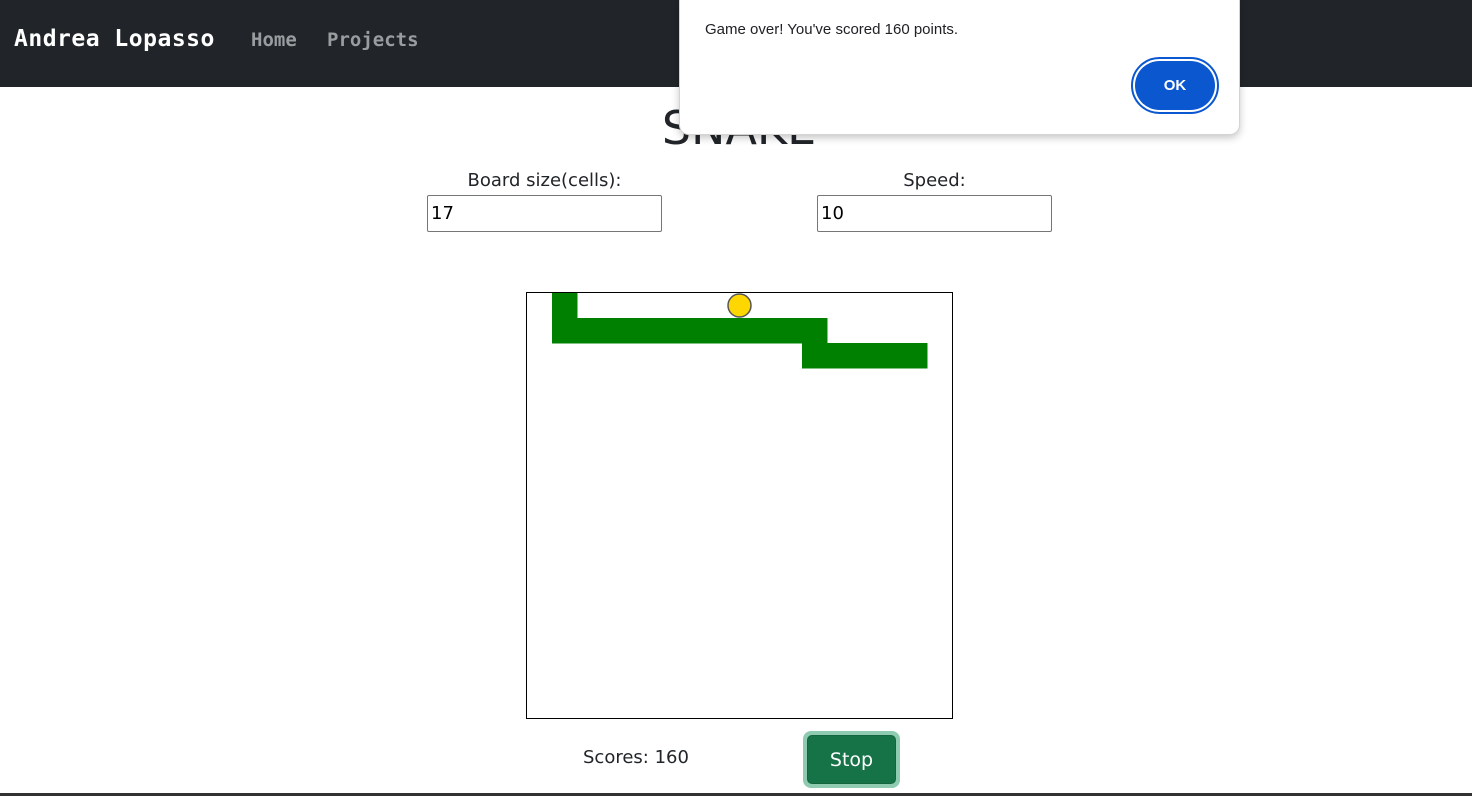 This screenshot has height=796, width=1472. What do you see at coordinates (114, 39) in the screenshot?
I see `brand-logo: Andrea Lopasso` at bounding box center [114, 39].